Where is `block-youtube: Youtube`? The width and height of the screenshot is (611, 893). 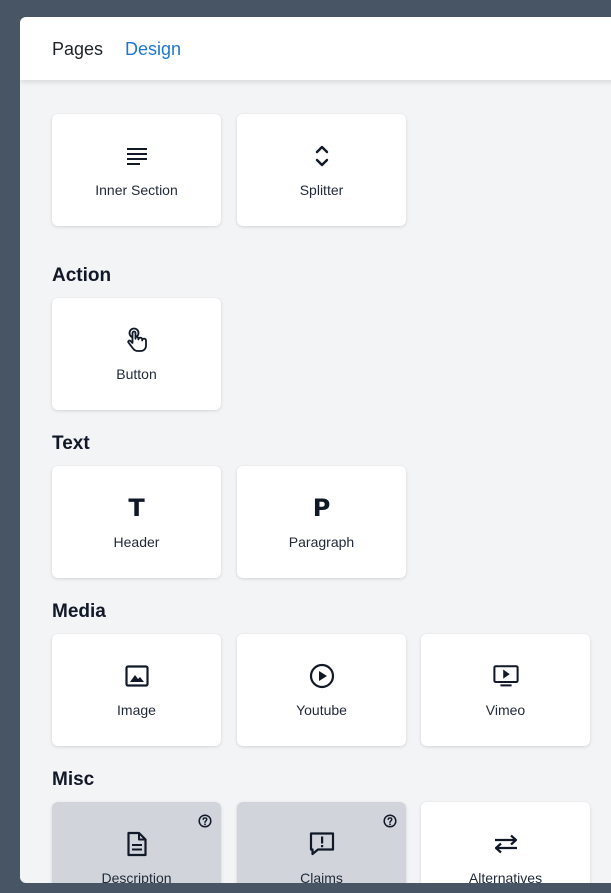
block-youtube: Youtube is located at coordinates (321, 690).